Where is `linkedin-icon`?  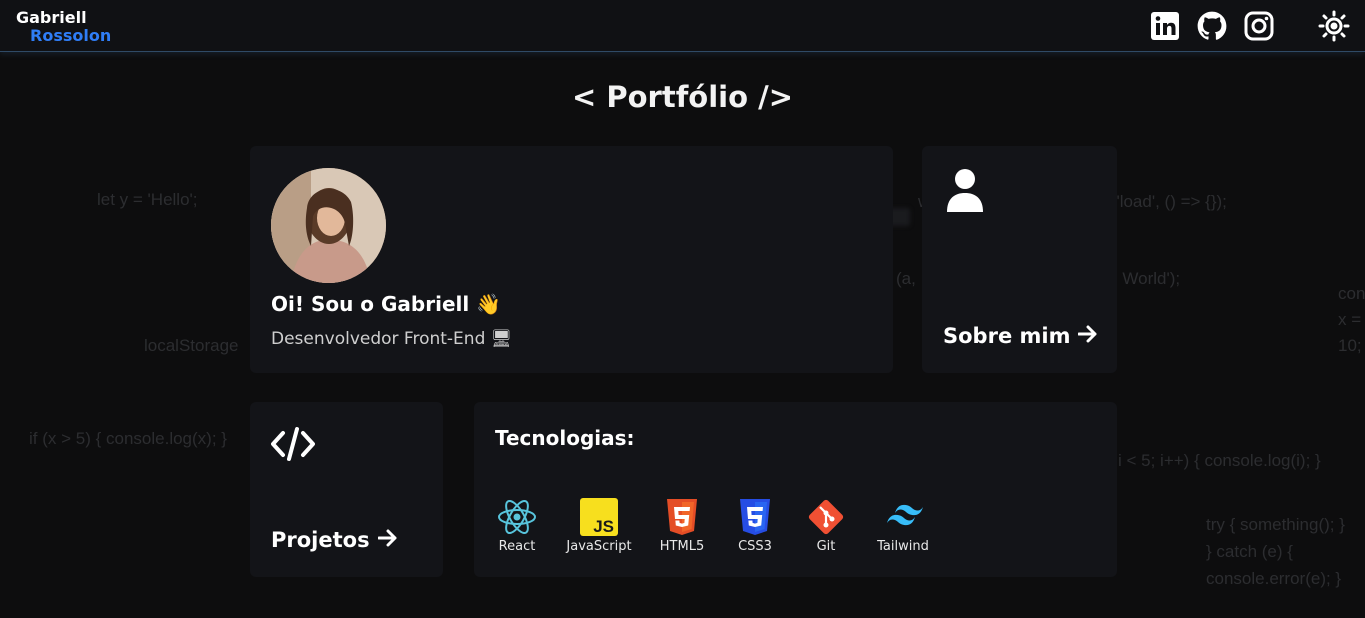
linkedin-icon is located at coordinates (1165, 26).